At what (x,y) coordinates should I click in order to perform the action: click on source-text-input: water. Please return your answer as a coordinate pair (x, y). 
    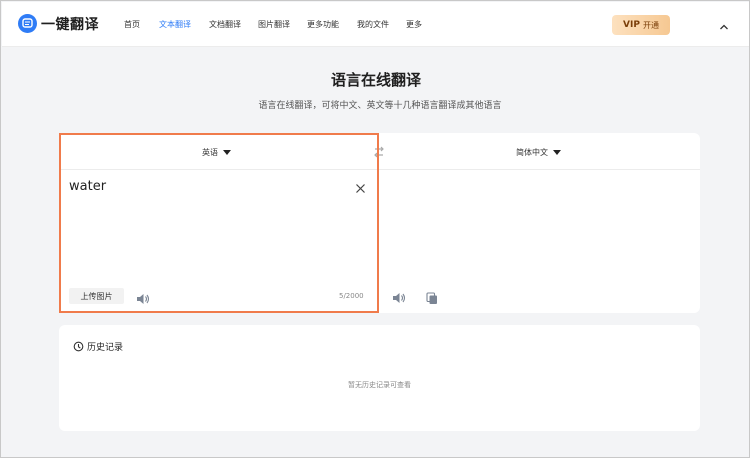
    Looking at the image, I should click on (87, 186).